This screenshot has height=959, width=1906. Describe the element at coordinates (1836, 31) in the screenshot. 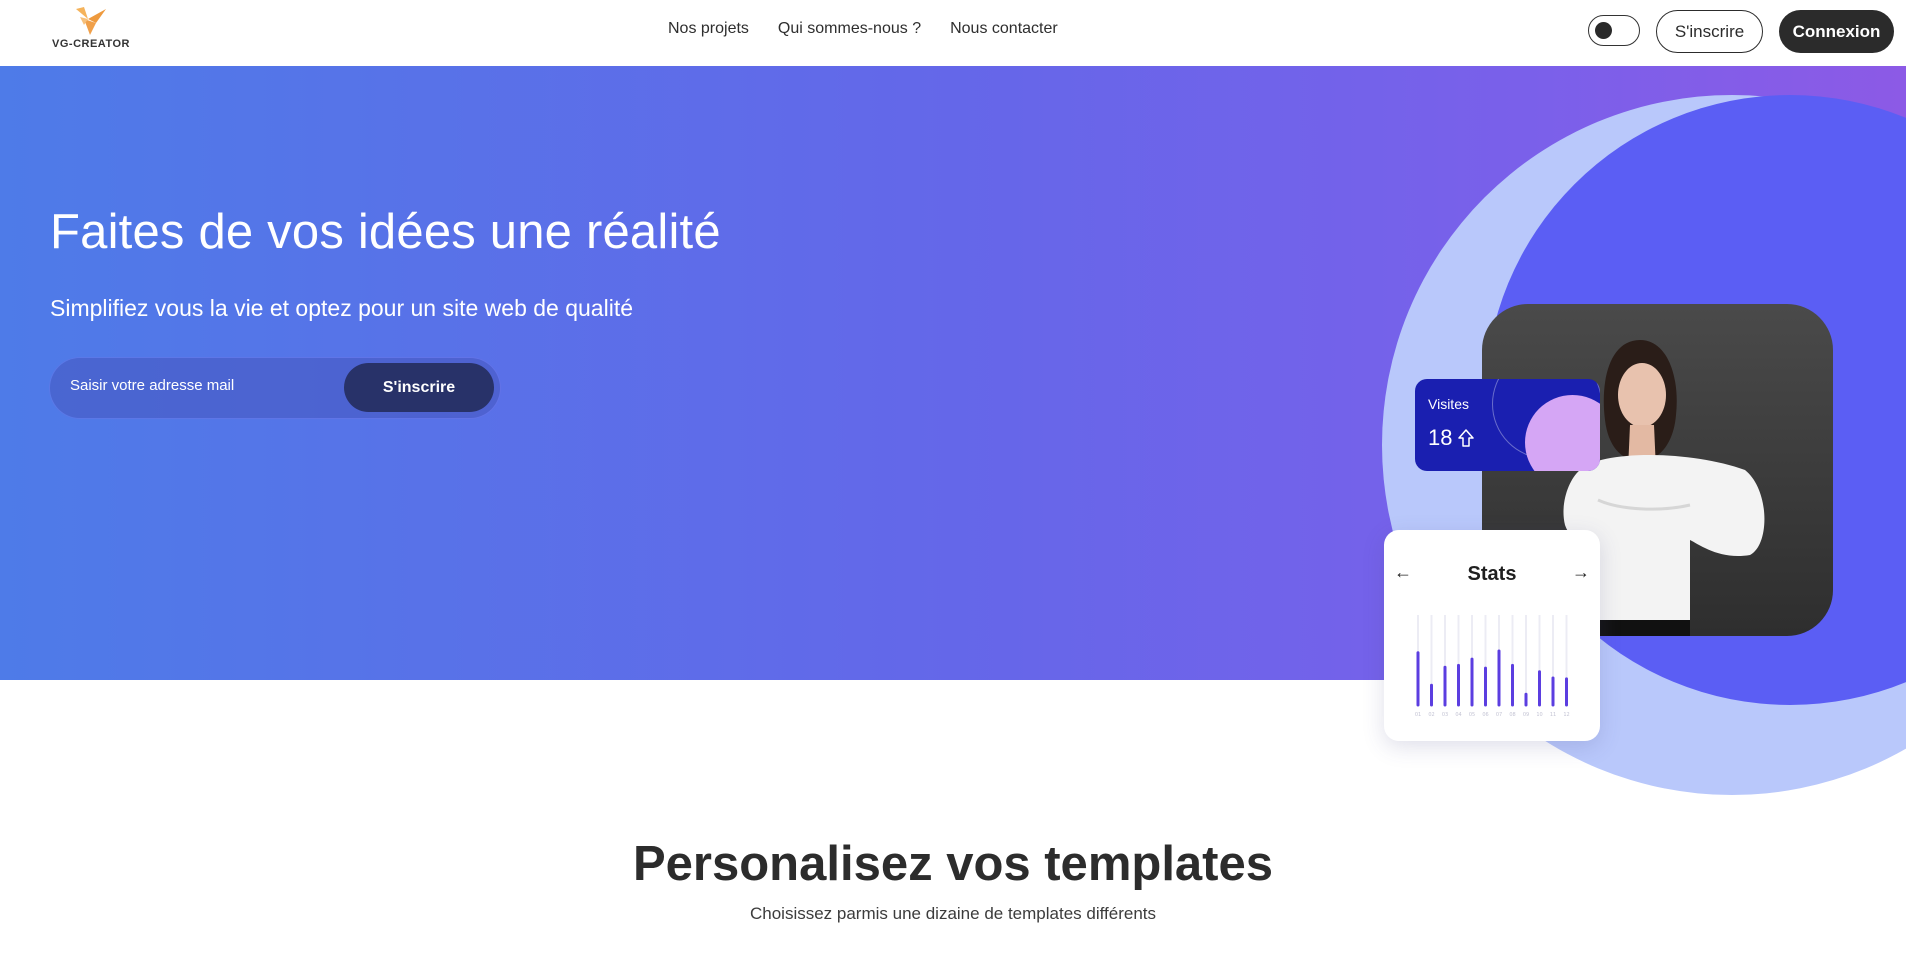

I see `login-button: Connexion` at that location.